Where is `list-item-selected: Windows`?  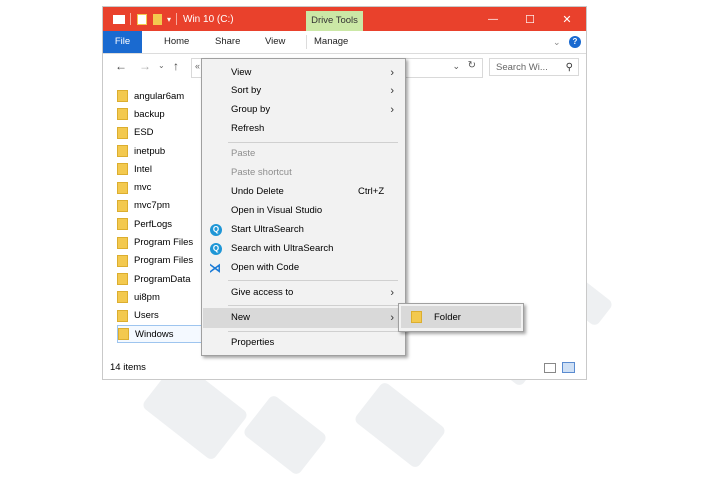
list-item-selected: Windows is located at coordinates (160, 334).